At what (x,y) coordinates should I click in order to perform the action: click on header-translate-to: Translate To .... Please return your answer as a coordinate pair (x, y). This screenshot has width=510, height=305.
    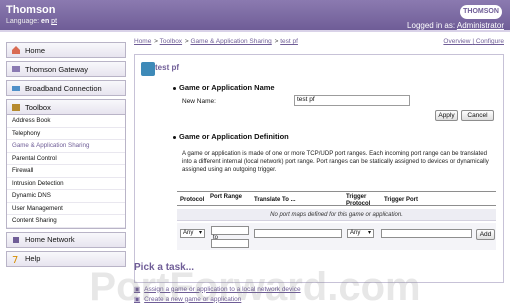
    Looking at the image, I should click on (275, 200).